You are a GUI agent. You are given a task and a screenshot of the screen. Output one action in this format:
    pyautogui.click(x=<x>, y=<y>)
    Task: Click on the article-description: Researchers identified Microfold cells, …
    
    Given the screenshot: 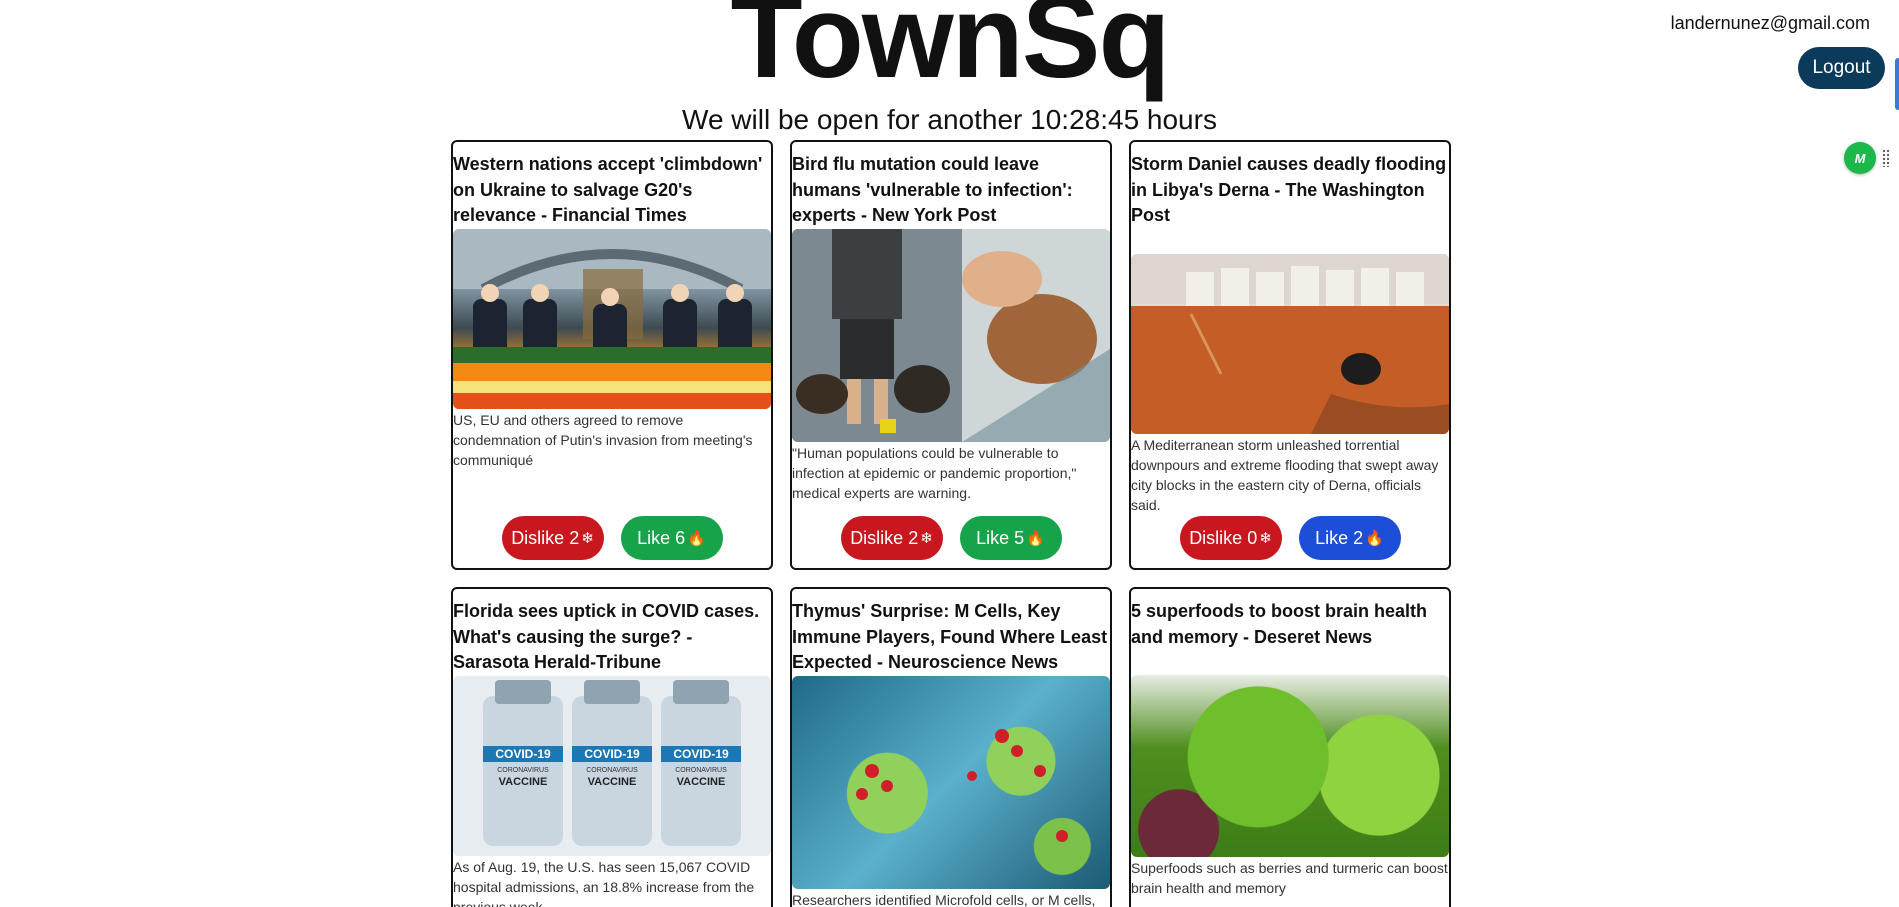 What is the action you would take?
    pyautogui.click(x=944, y=899)
    